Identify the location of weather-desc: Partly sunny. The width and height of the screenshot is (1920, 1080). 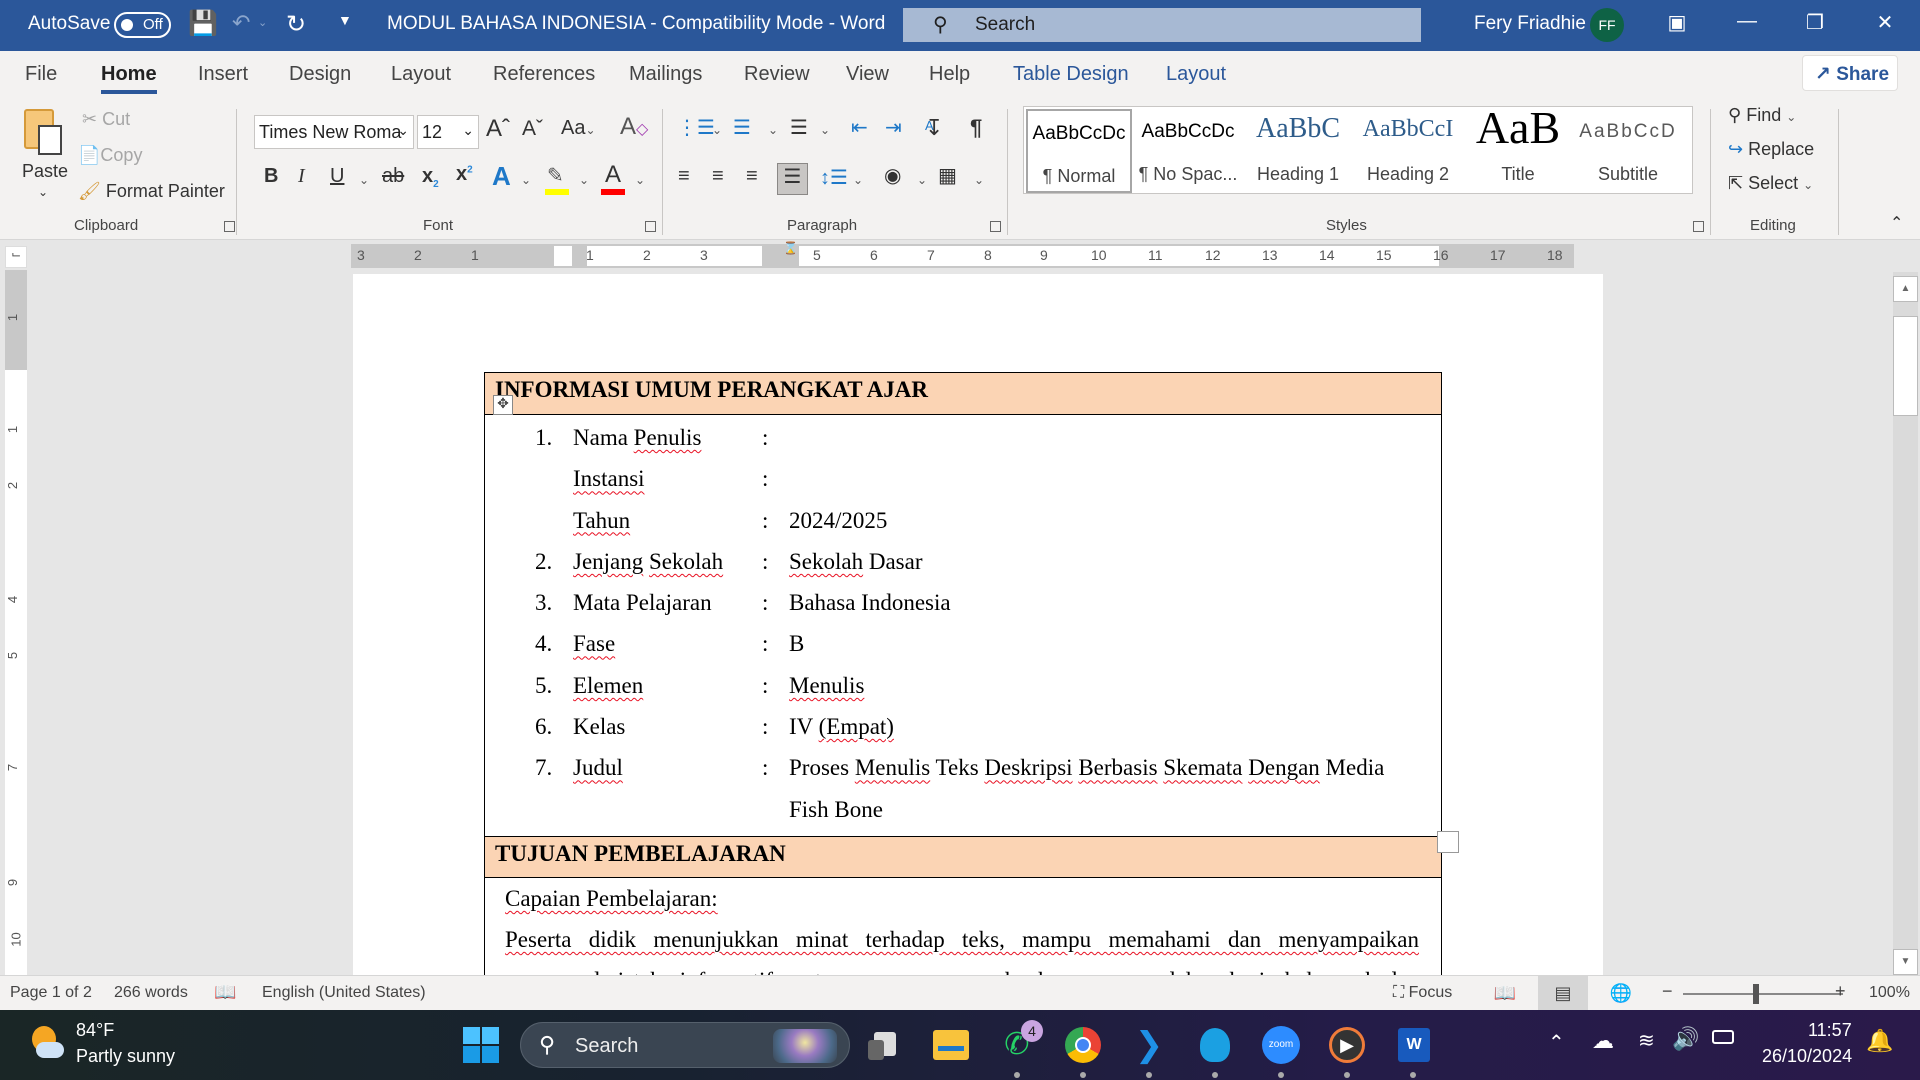
(125, 1056).